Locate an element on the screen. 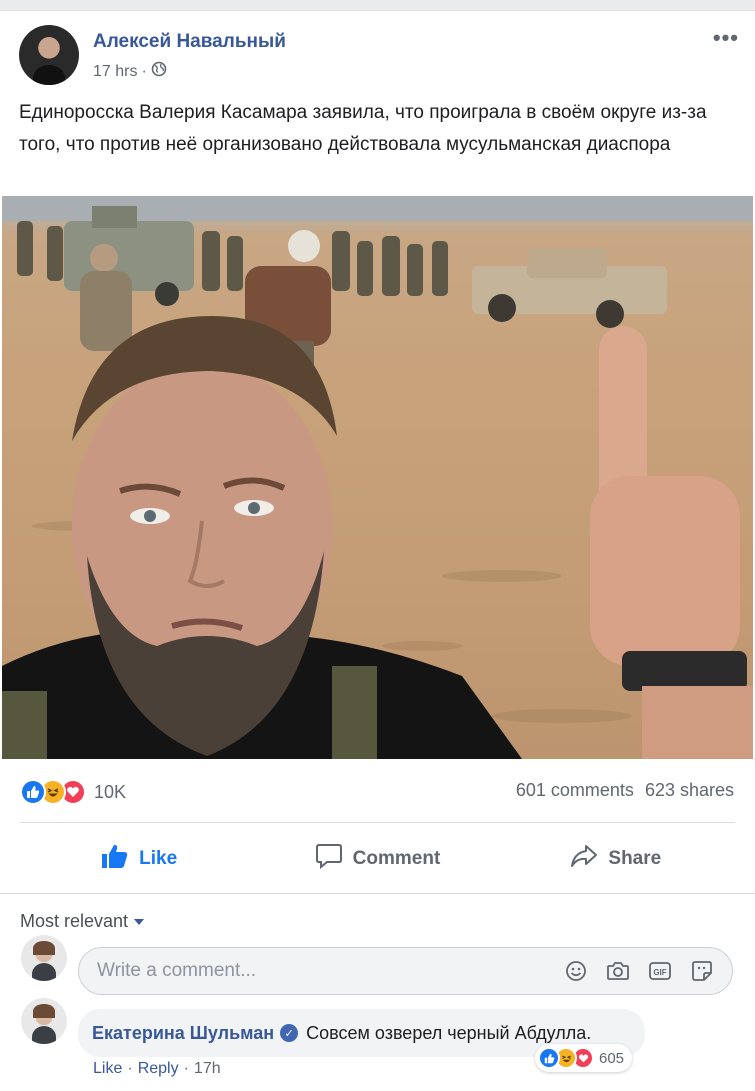 The height and width of the screenshot is (1091, 755). gif-icon: GIF is located at coordinates (660, 971).